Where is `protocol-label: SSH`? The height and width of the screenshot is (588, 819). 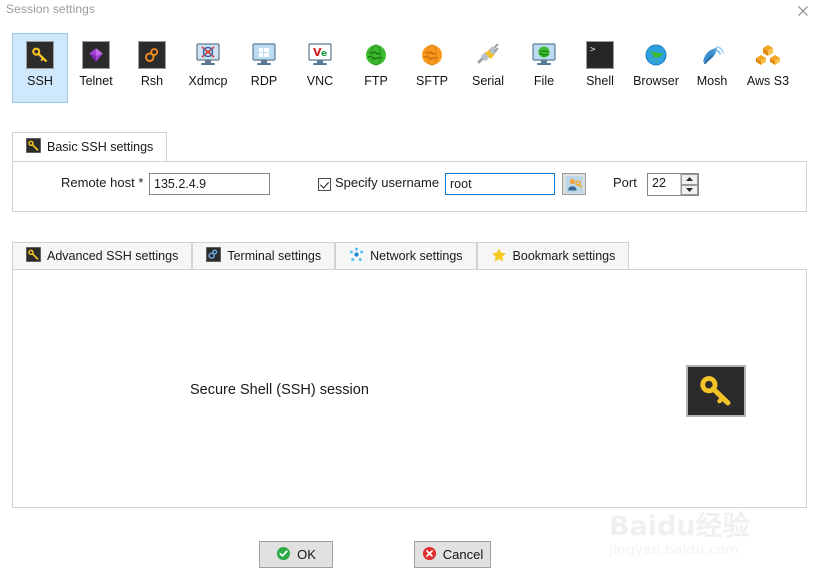
protocol-label: SSH is located at coordinates (40, 81).